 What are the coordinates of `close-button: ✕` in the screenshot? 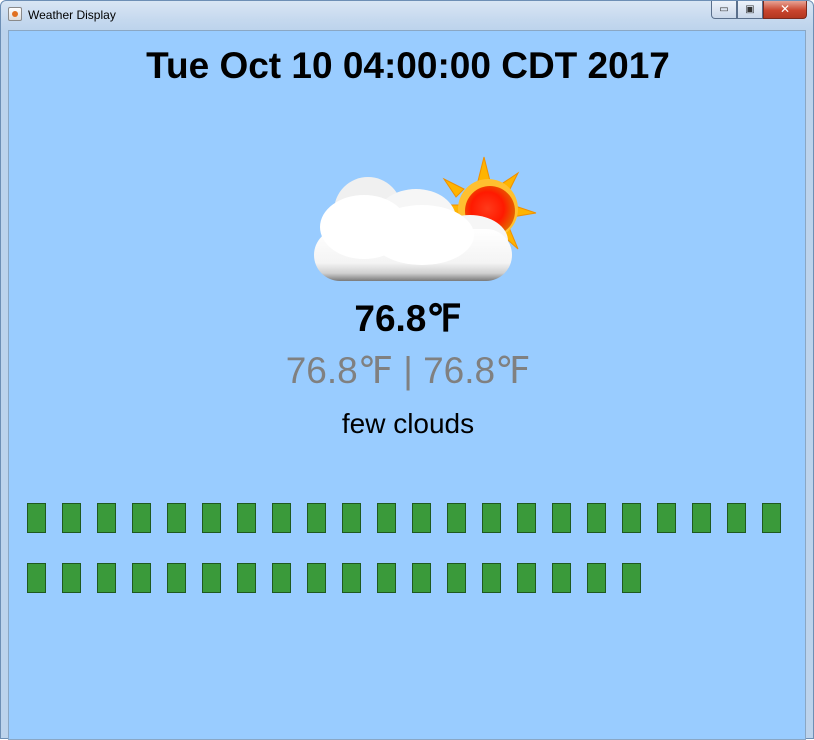 It's located at (785, 10).